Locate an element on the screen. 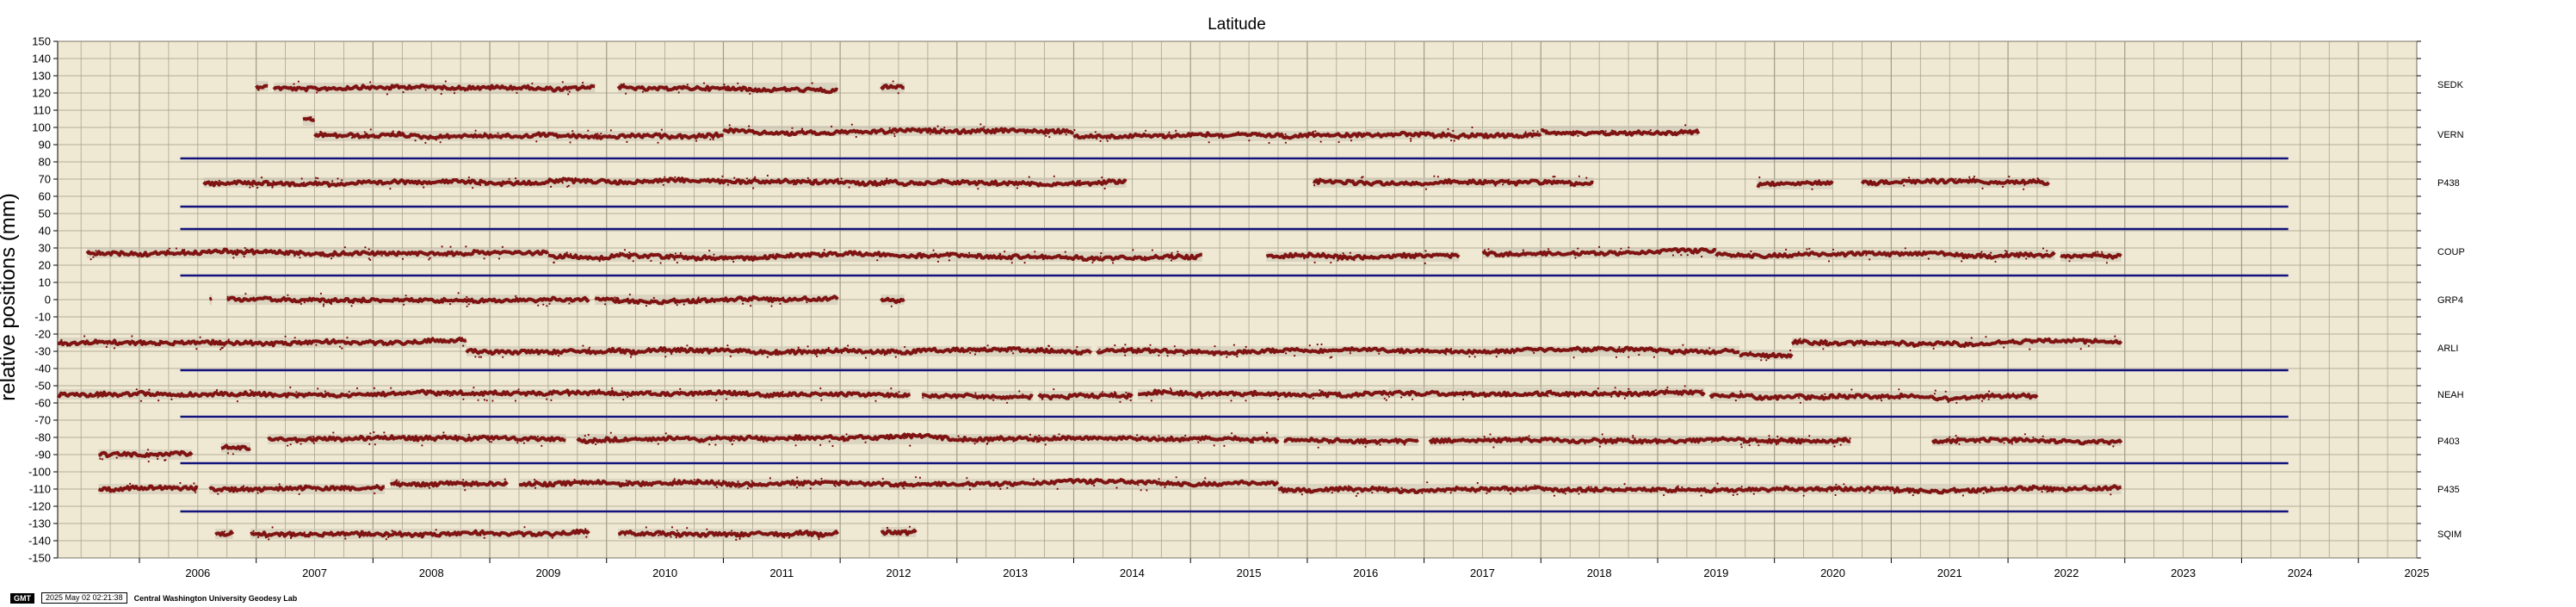 This screenshot has height=607, width=2576. x-tick-label: 2022 is located at coordinates (2066, 573).